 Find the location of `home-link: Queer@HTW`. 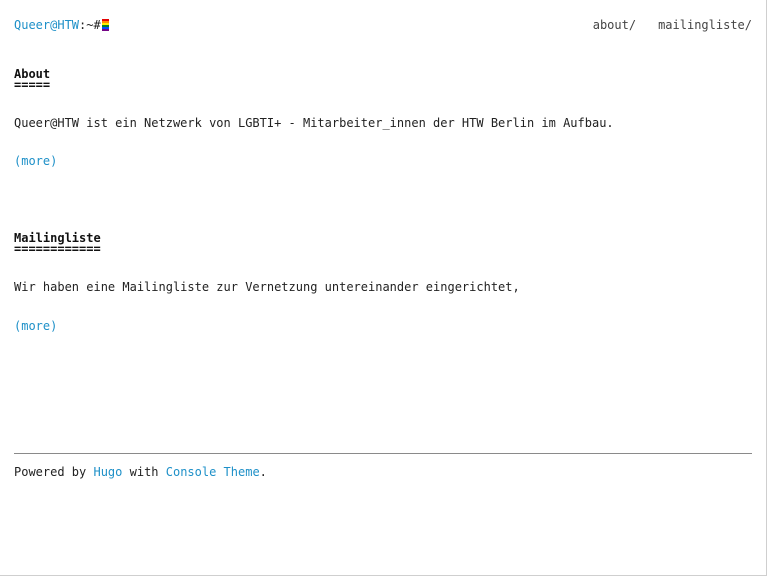

home-link: Queer@HTW is located at coordinates (46, 25).